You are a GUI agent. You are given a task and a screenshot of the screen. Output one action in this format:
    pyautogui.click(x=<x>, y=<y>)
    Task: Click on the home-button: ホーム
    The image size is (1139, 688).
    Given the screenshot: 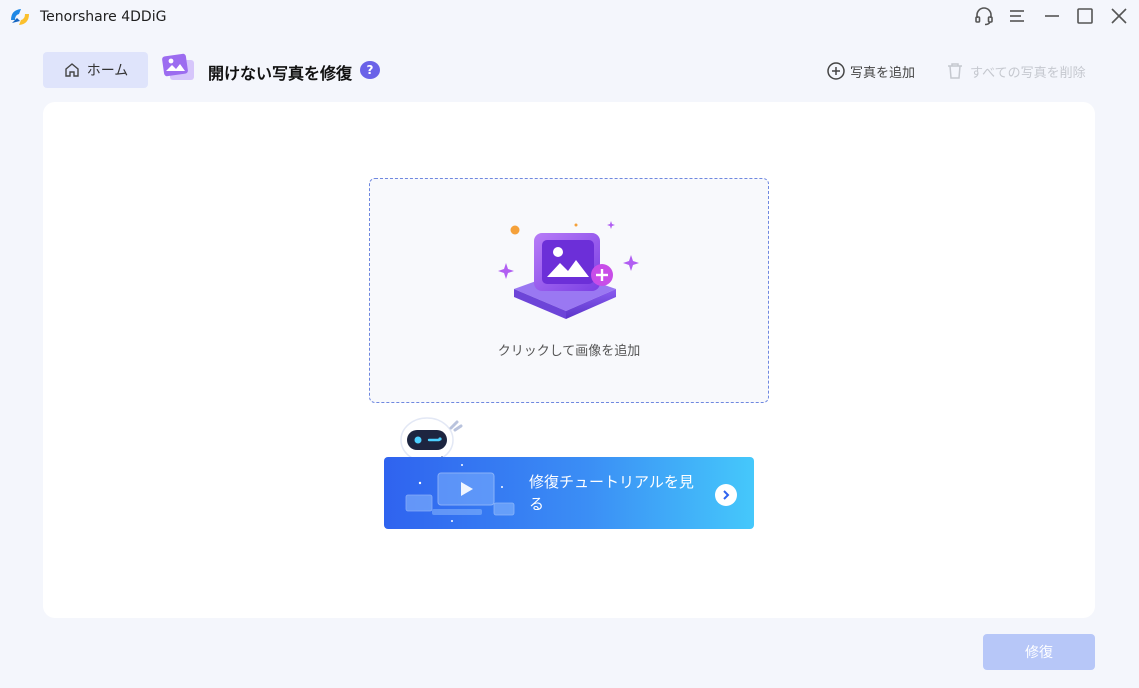 What is the action you would take?
    pyautogui.click(x=95, y=70)
    